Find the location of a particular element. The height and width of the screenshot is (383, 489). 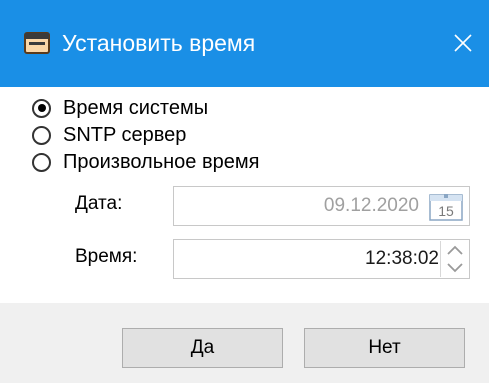

calendar-day: 15 is located at coordinates (446, 211).